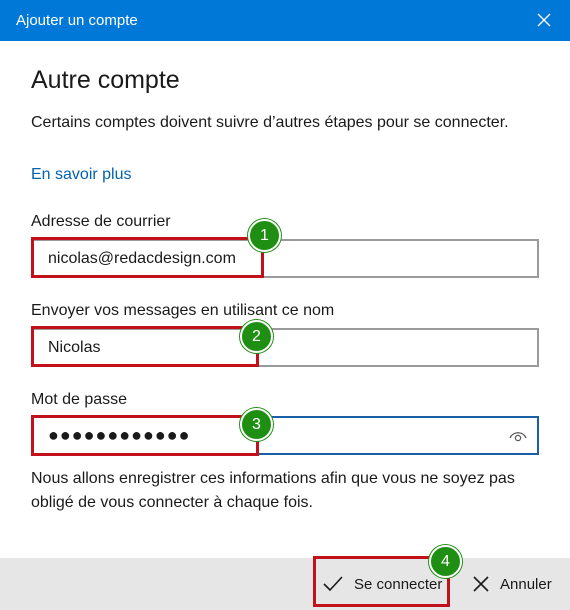  I want to click on connect-button-label: Se connecter, so click(398, 584).